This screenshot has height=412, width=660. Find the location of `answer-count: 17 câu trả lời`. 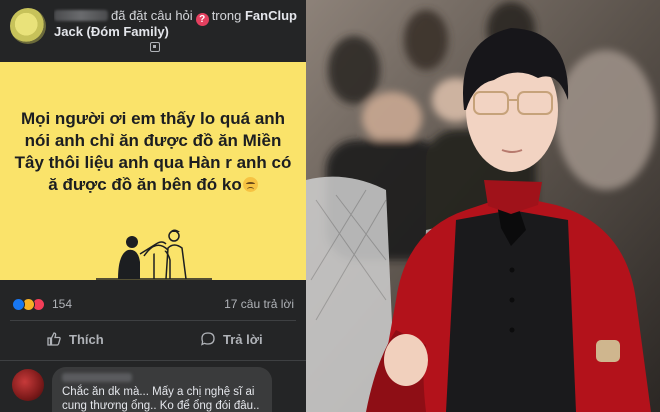

answer-count: 17 câu trả lời is located at coordinates (259, 304).